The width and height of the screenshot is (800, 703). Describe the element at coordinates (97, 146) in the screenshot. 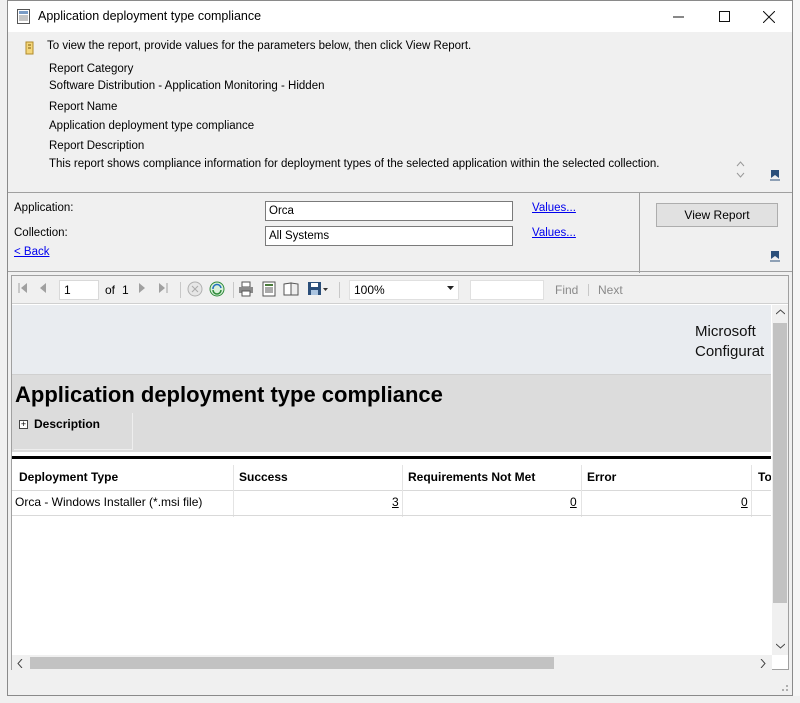

I see `report-description-label: Report Description` at that location.